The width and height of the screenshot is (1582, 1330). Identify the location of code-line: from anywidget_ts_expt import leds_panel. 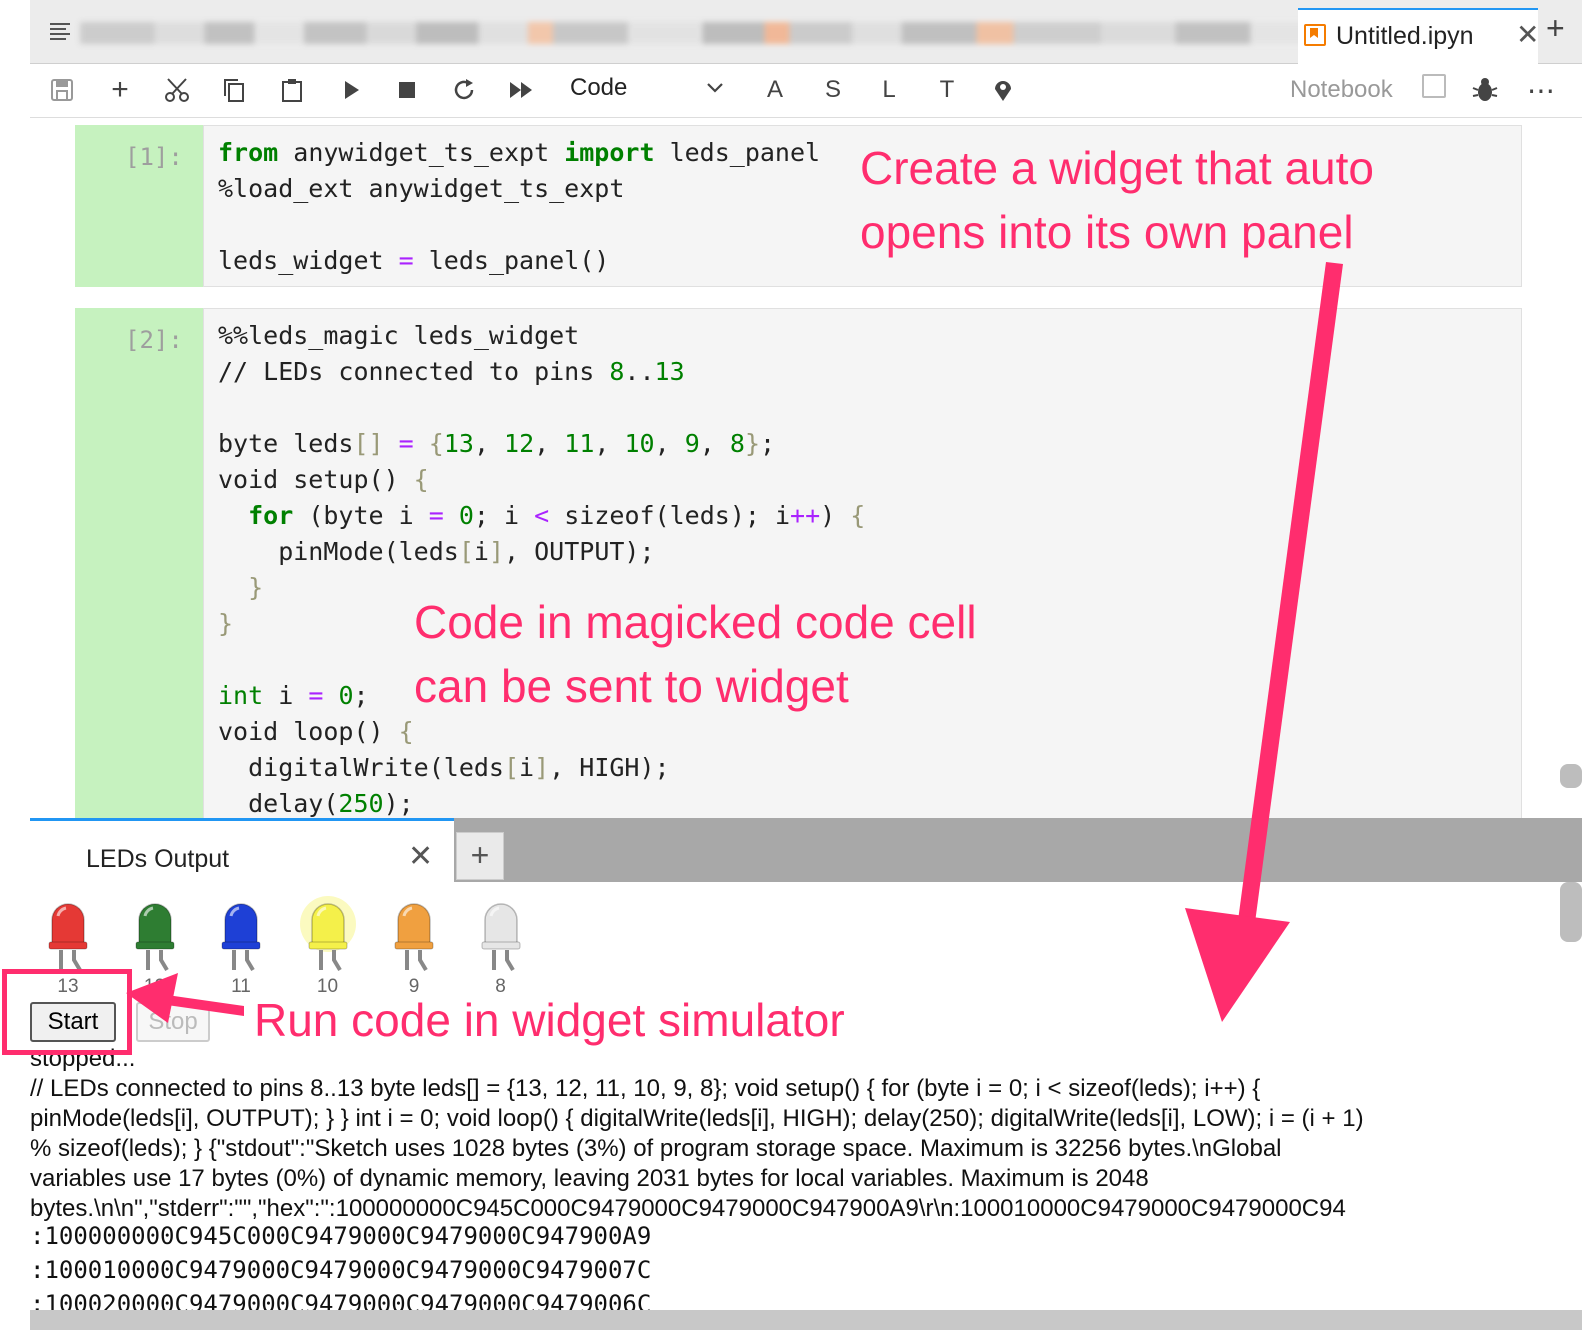
(519, 152).